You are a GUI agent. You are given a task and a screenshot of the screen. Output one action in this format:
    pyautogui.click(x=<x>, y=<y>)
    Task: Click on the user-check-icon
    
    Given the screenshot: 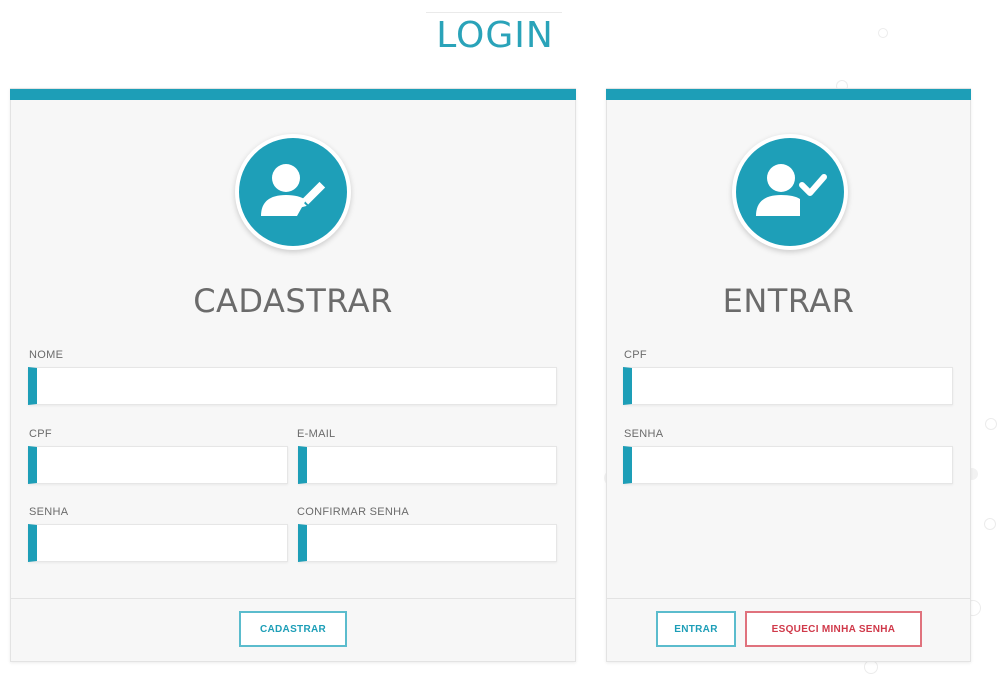 What is the action you would take?
    pyautogui.click(x=790, y=192)
    